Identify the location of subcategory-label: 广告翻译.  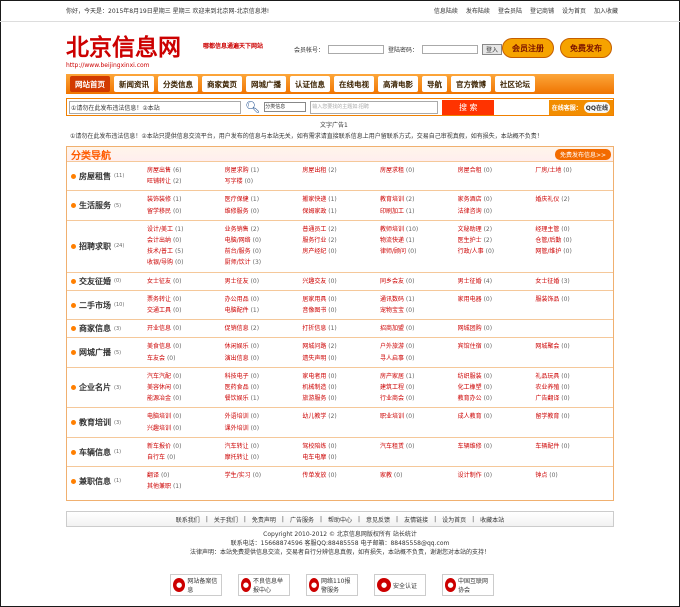
(547, 398).